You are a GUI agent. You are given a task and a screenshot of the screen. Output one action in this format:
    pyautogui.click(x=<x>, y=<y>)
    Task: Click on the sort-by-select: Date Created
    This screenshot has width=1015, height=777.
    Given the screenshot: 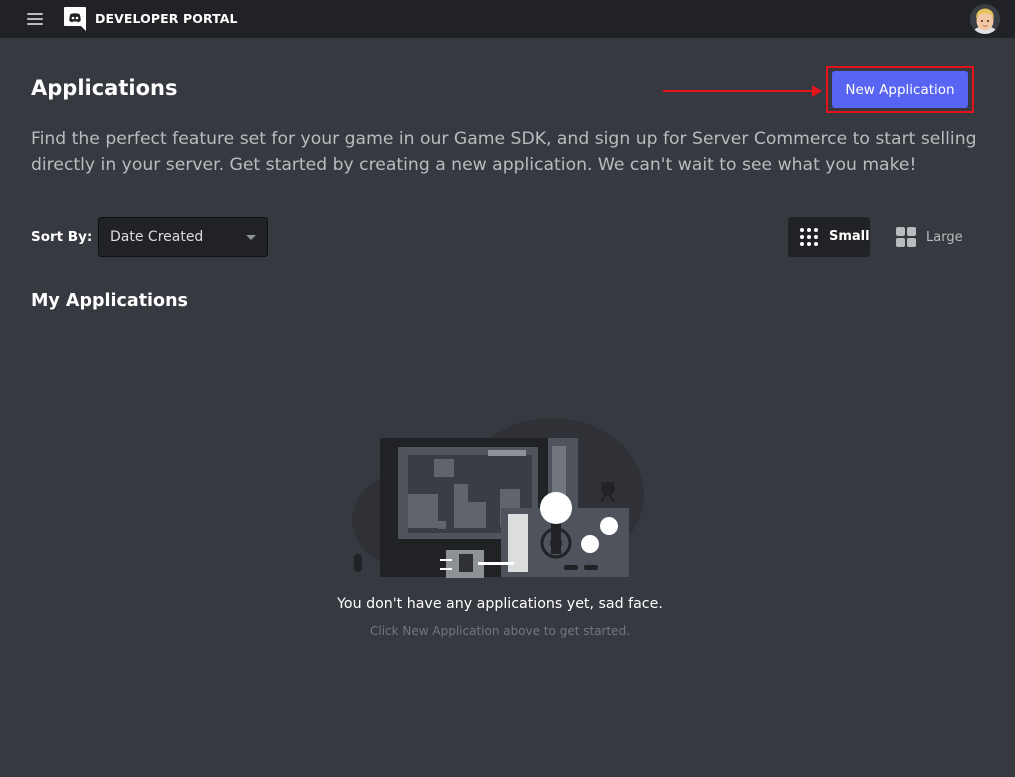 What is the action you would take?
    pyautogui.click(x=183, y=237)
    